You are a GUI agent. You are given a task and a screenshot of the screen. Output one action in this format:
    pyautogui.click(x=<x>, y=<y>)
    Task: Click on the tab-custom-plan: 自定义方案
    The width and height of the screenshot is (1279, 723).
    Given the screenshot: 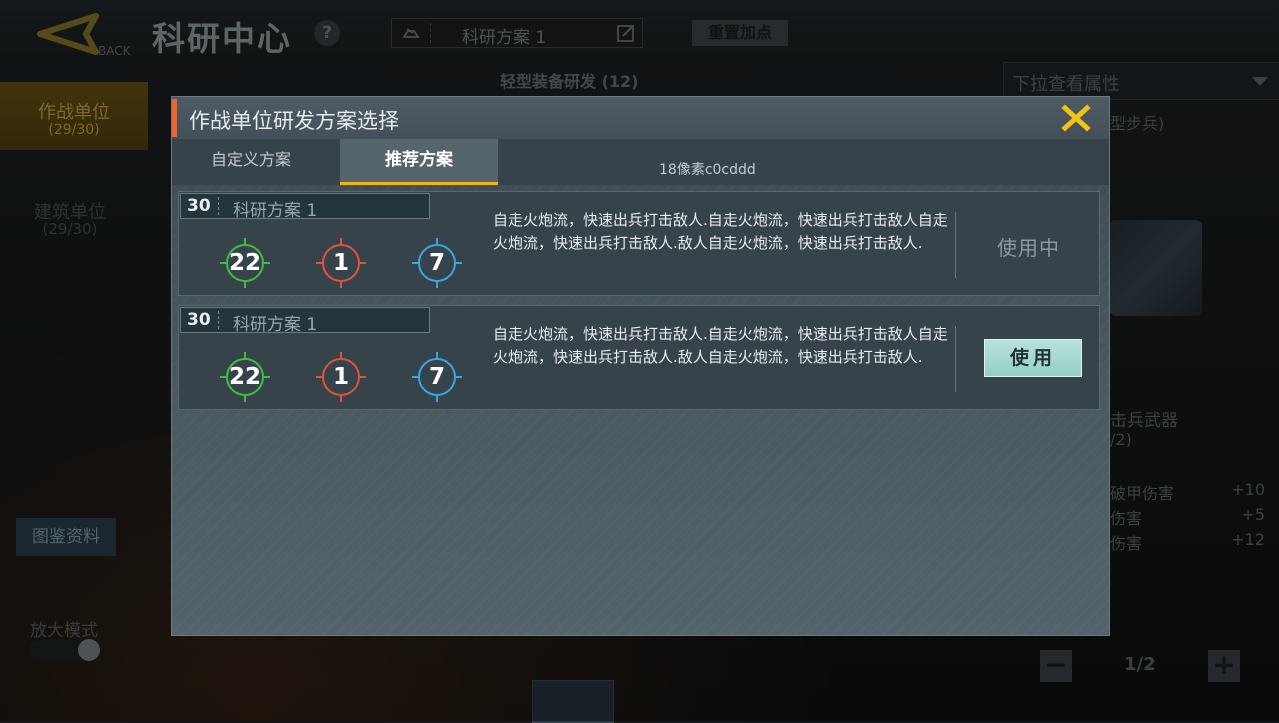 What is the action you would take?
    pyautogui.click(x=251, y=162)
    